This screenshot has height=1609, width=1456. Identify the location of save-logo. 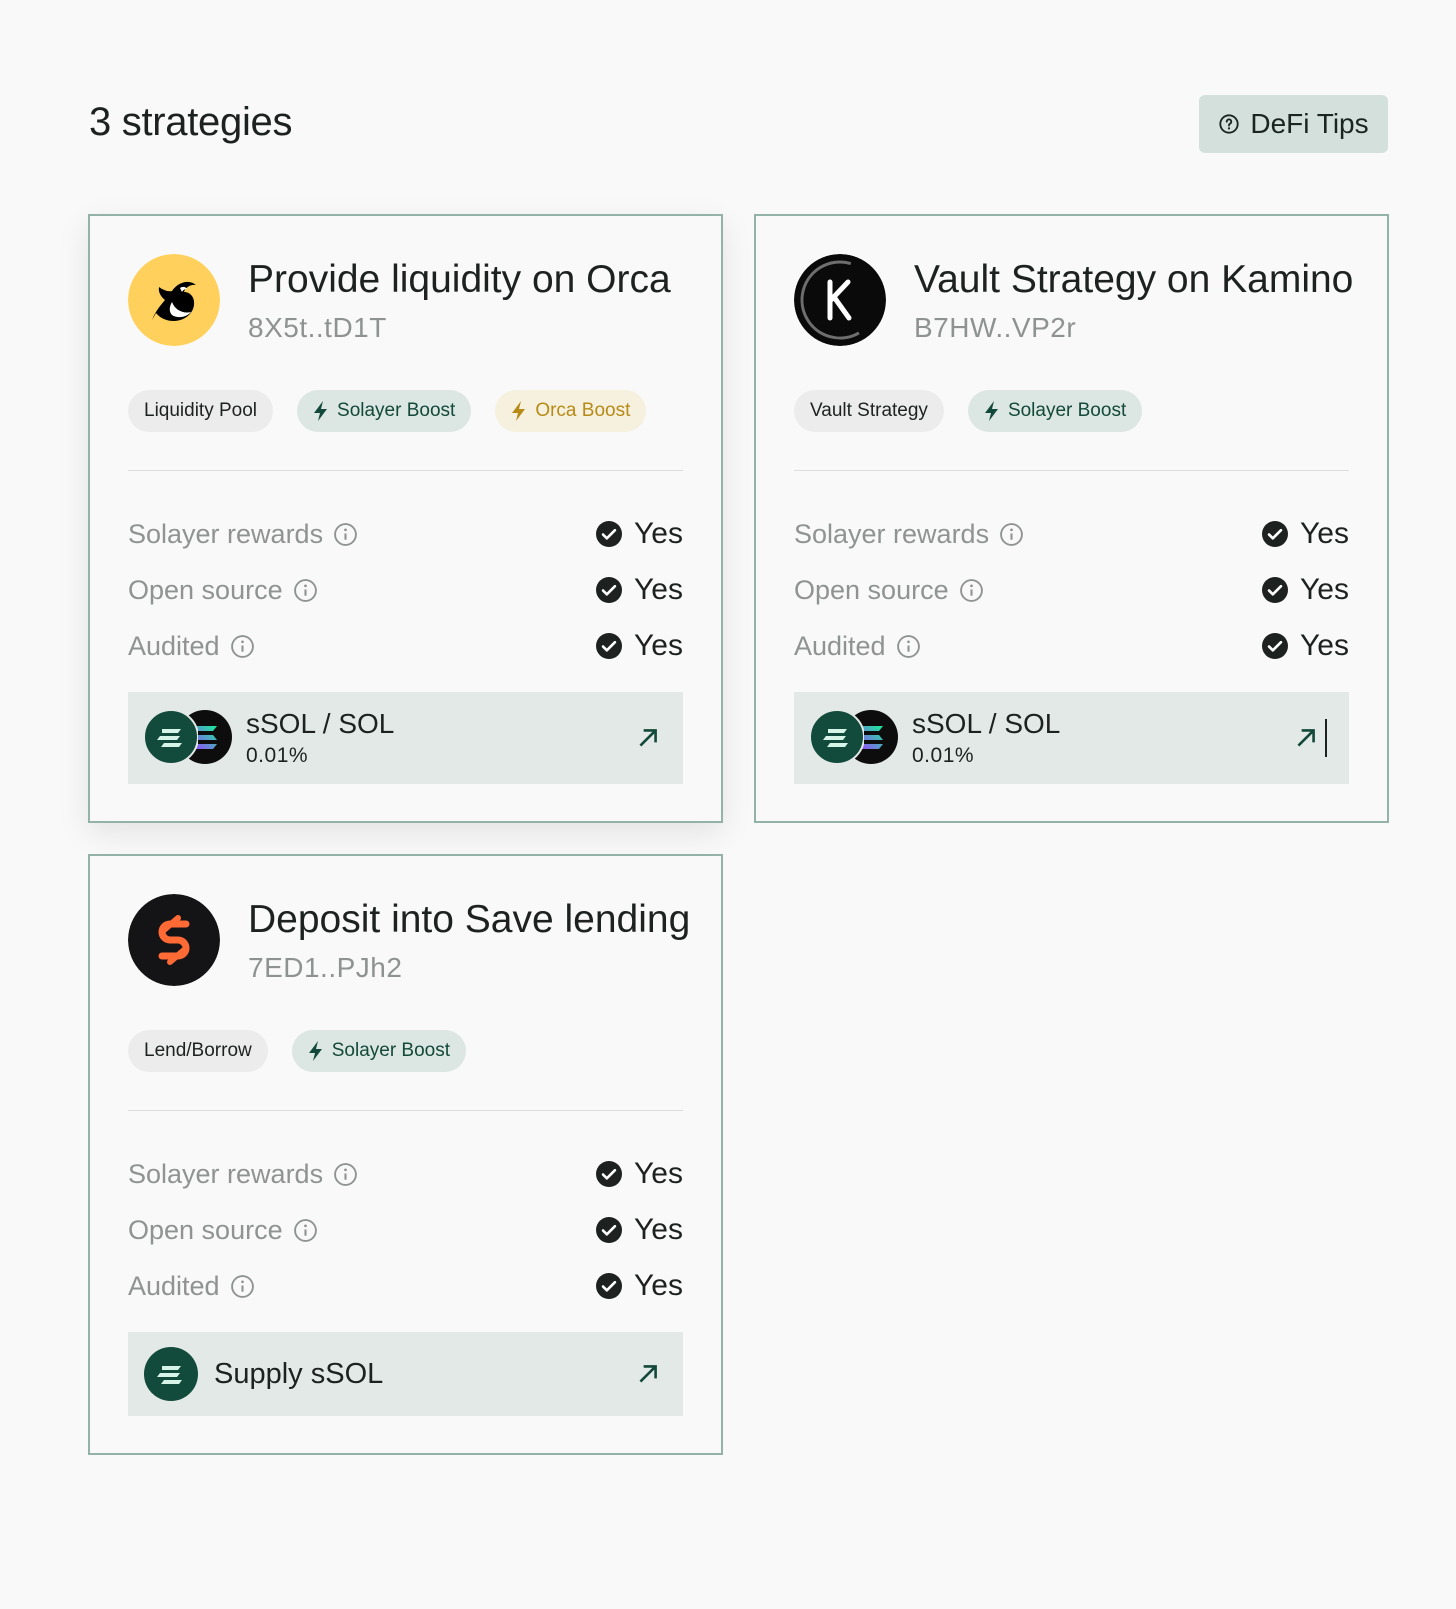
(174, 940).